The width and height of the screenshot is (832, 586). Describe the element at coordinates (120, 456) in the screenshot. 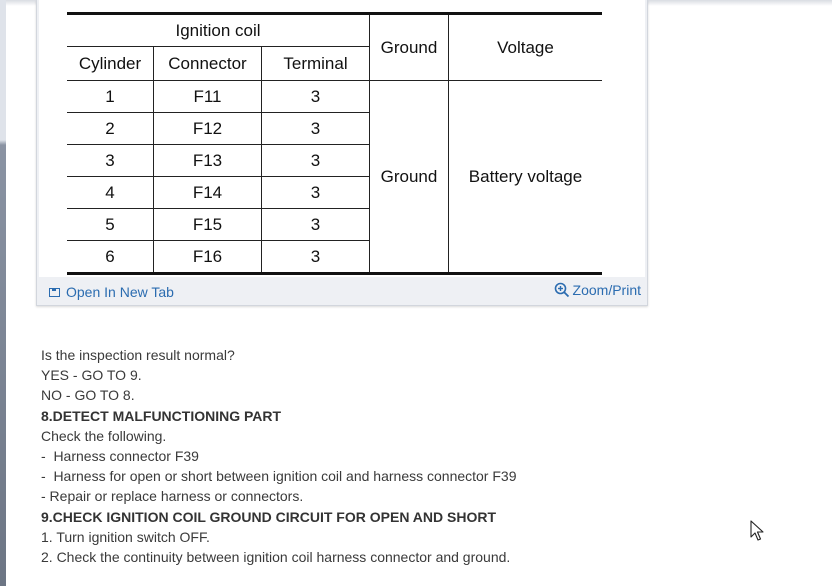

I see `list-item: - Harness connector F39` at that location.